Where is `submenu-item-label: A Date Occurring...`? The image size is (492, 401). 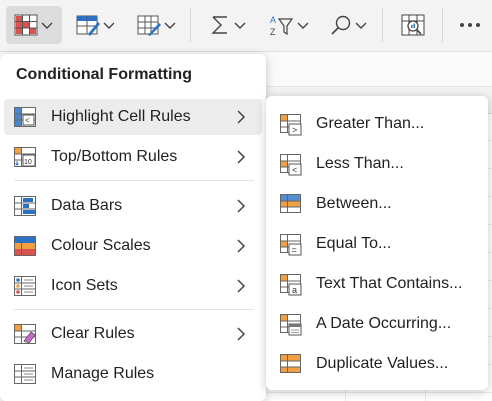 submenu-item-label: A Date Occurring... is located at coordinates (384, 323).